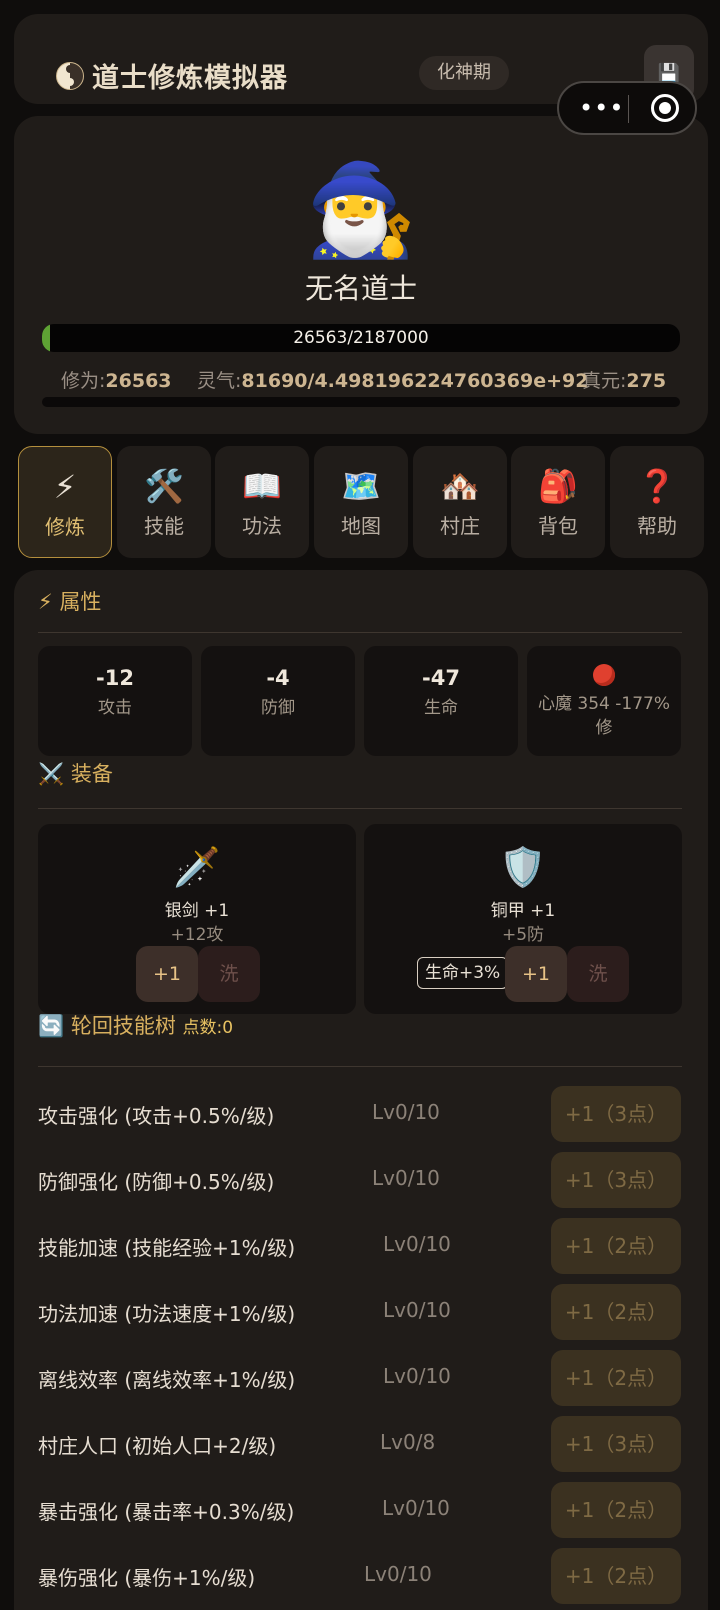 The height and width of the screenshot is (1610, 720). I want to click on map-icon: 🗺️, so click(361, 486).